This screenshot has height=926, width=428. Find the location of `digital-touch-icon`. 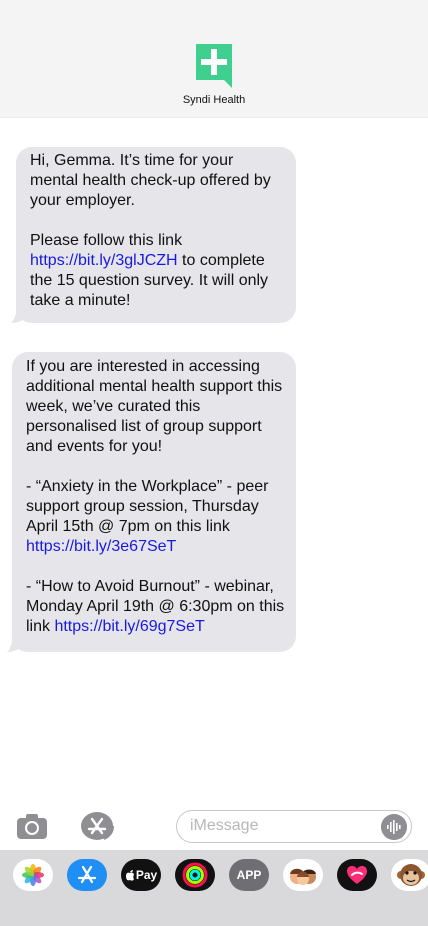

digital-touch-icon is located at coordinates (357, 875).